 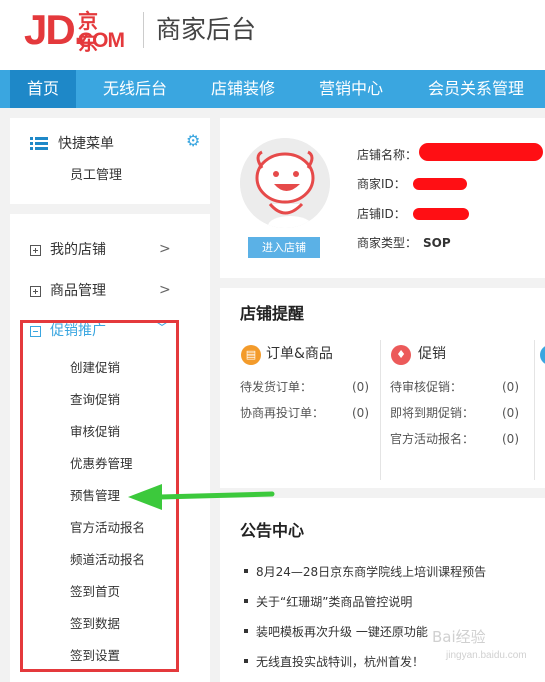 What do you see at coordinates (426, 387) in the screenshot?
I see `pending-review-label: 待审核促销：` at bounding box center [426, 387].